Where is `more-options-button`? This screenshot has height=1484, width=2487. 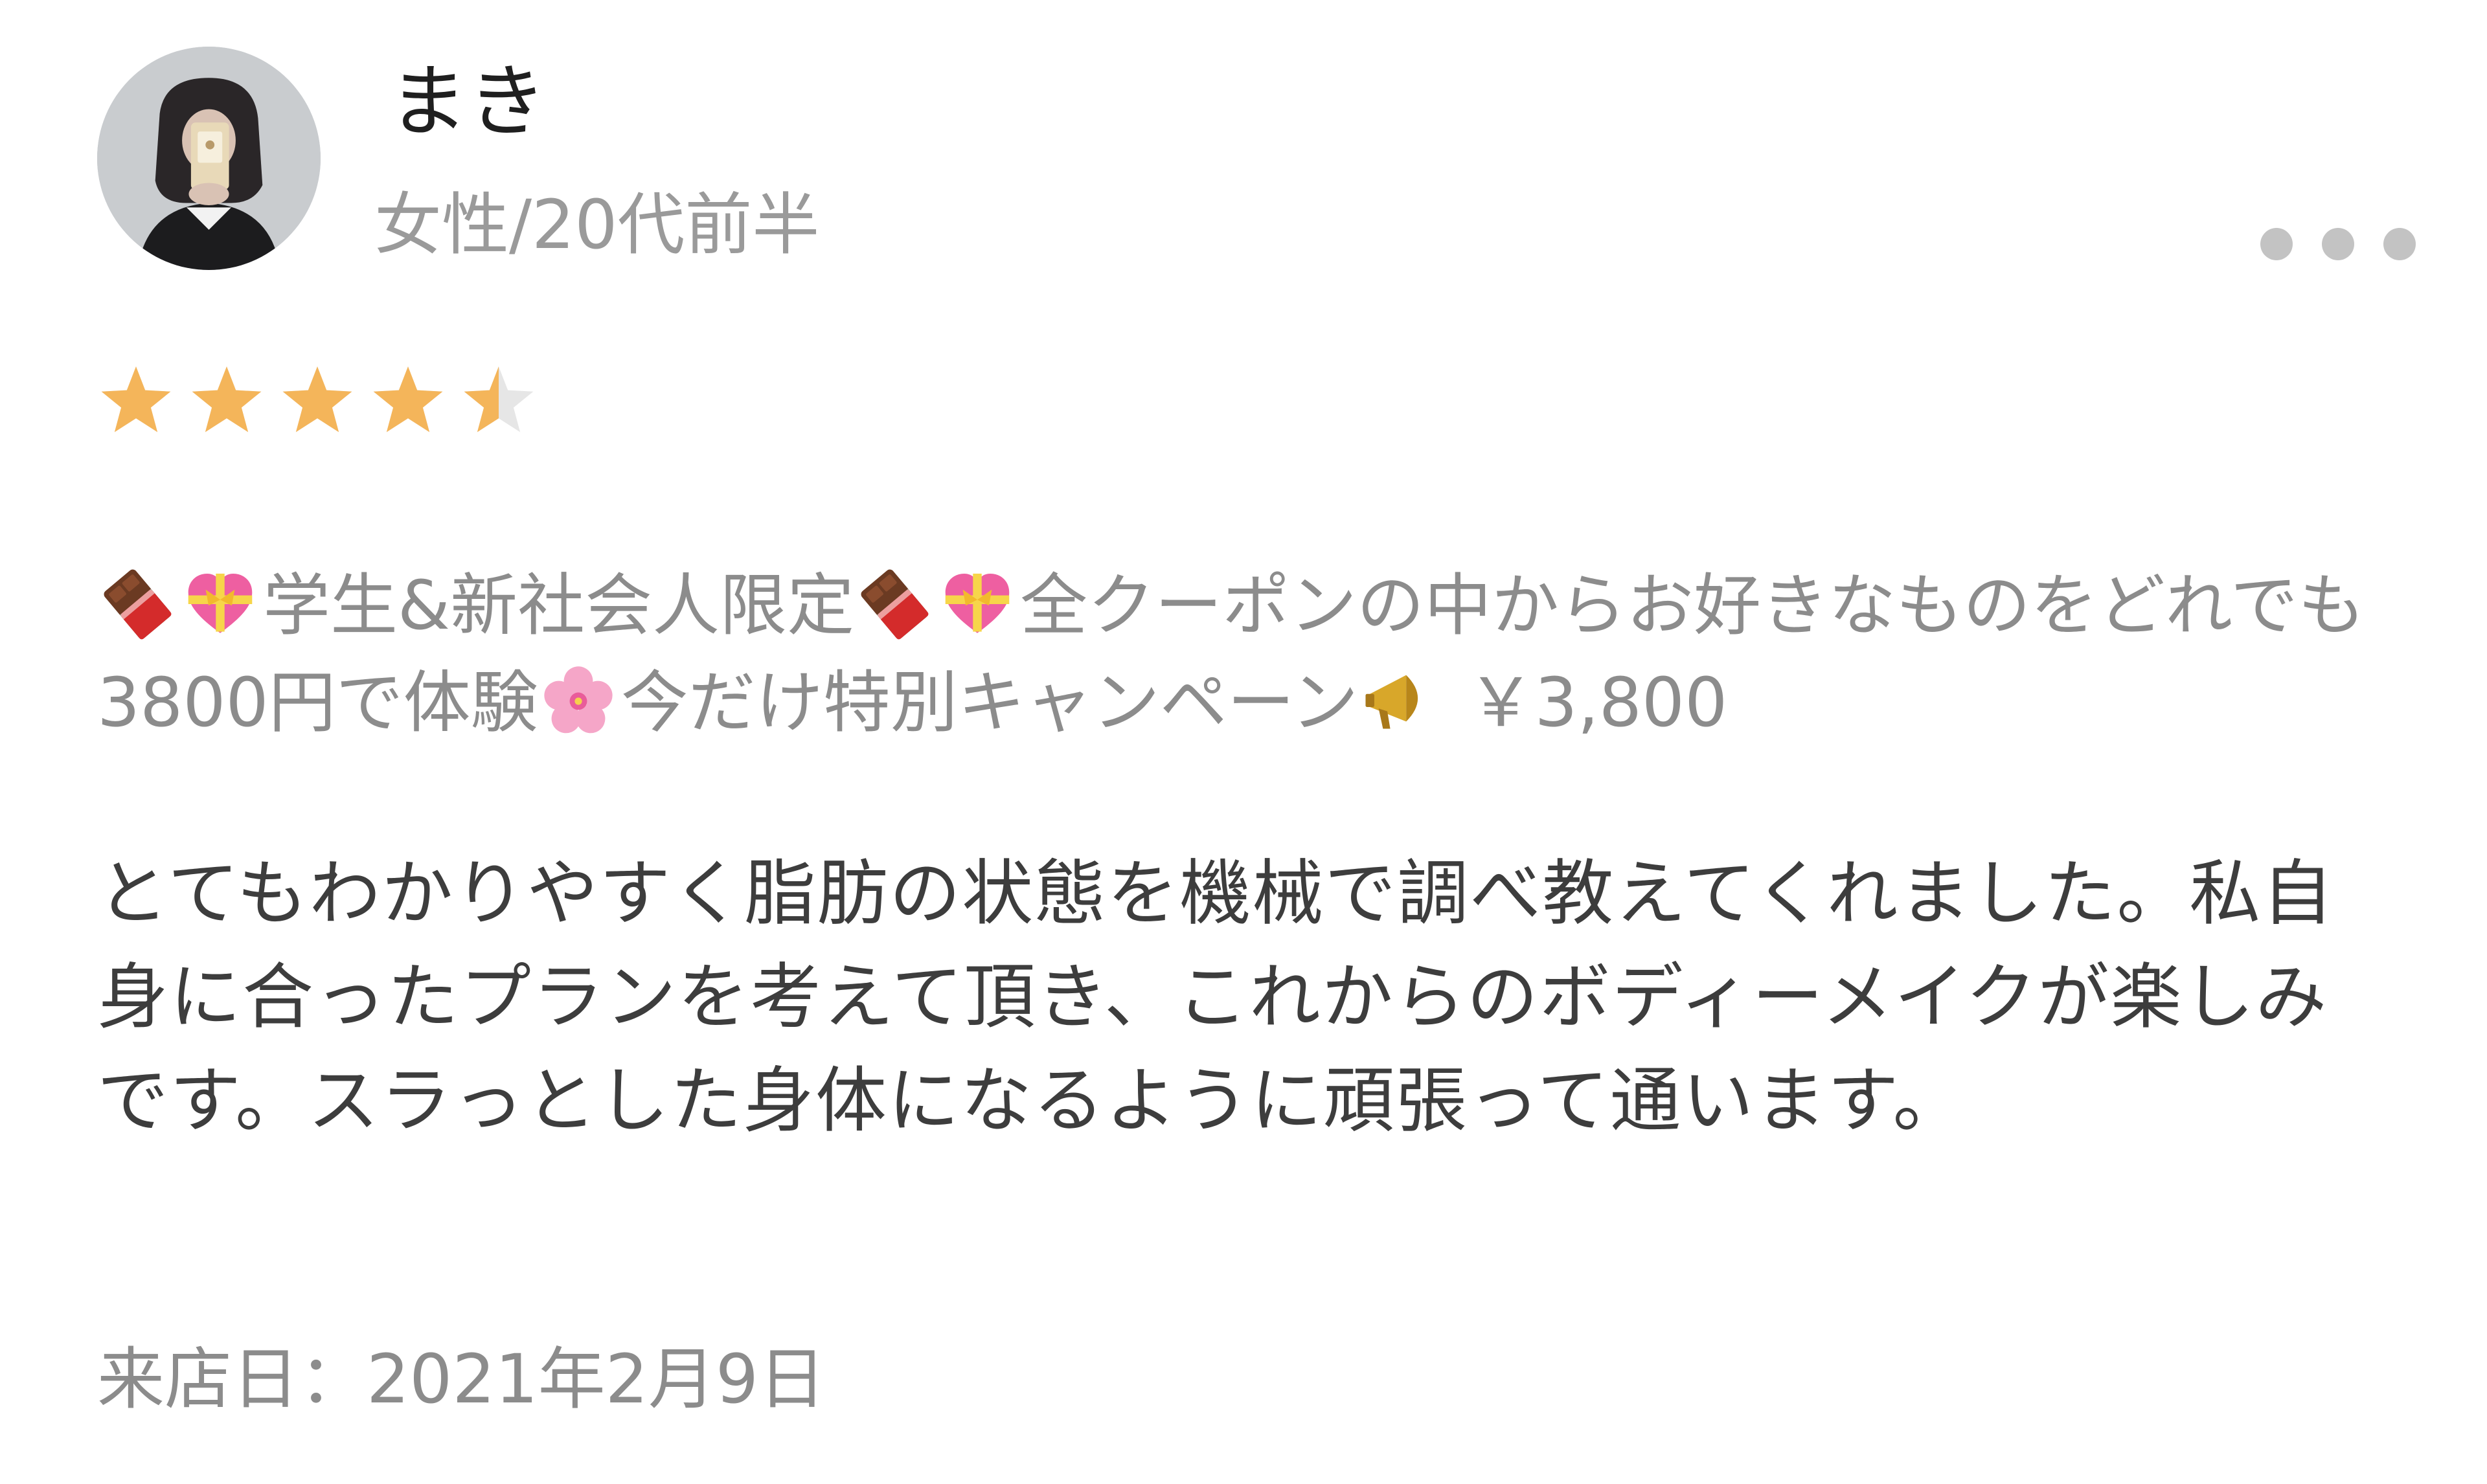
more-options-button is located at coordinates (2338, 244).